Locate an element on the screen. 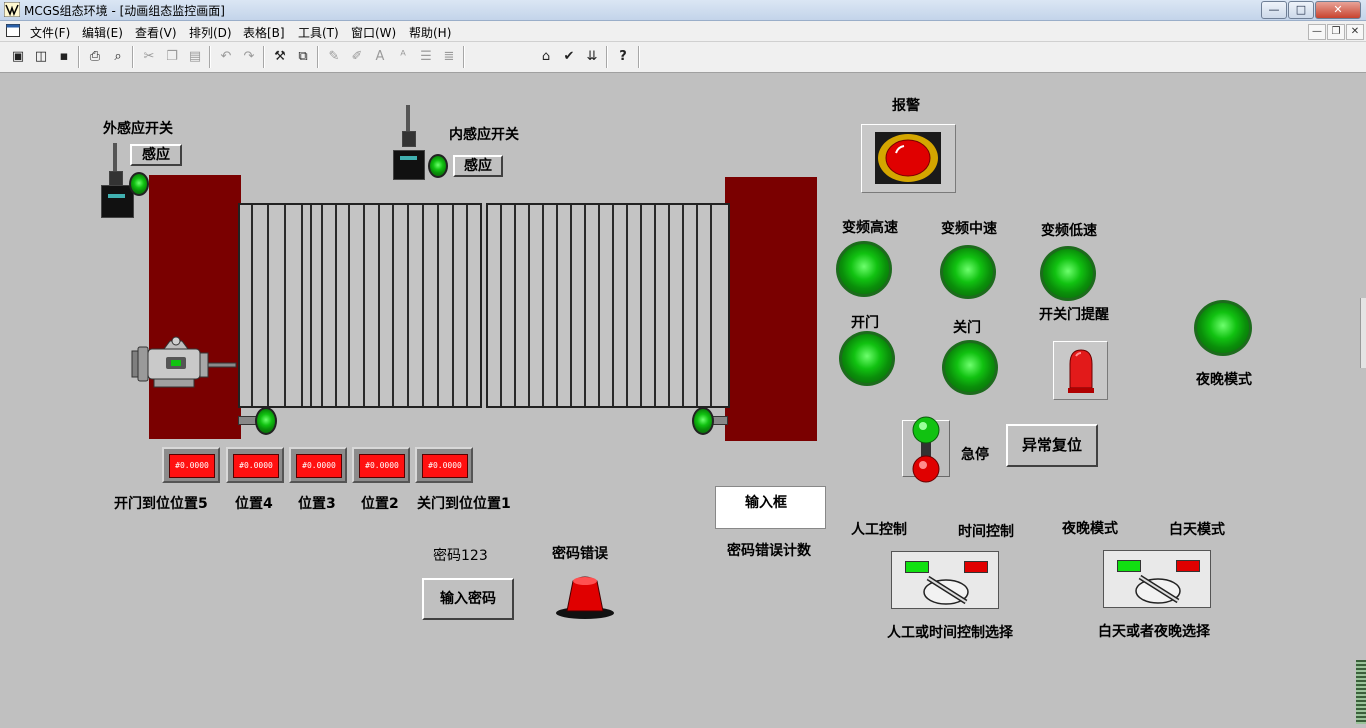 The height and width of the screenshot is (728, 1366). tools-icon: ⚒ is located at coordinates (280, 57).